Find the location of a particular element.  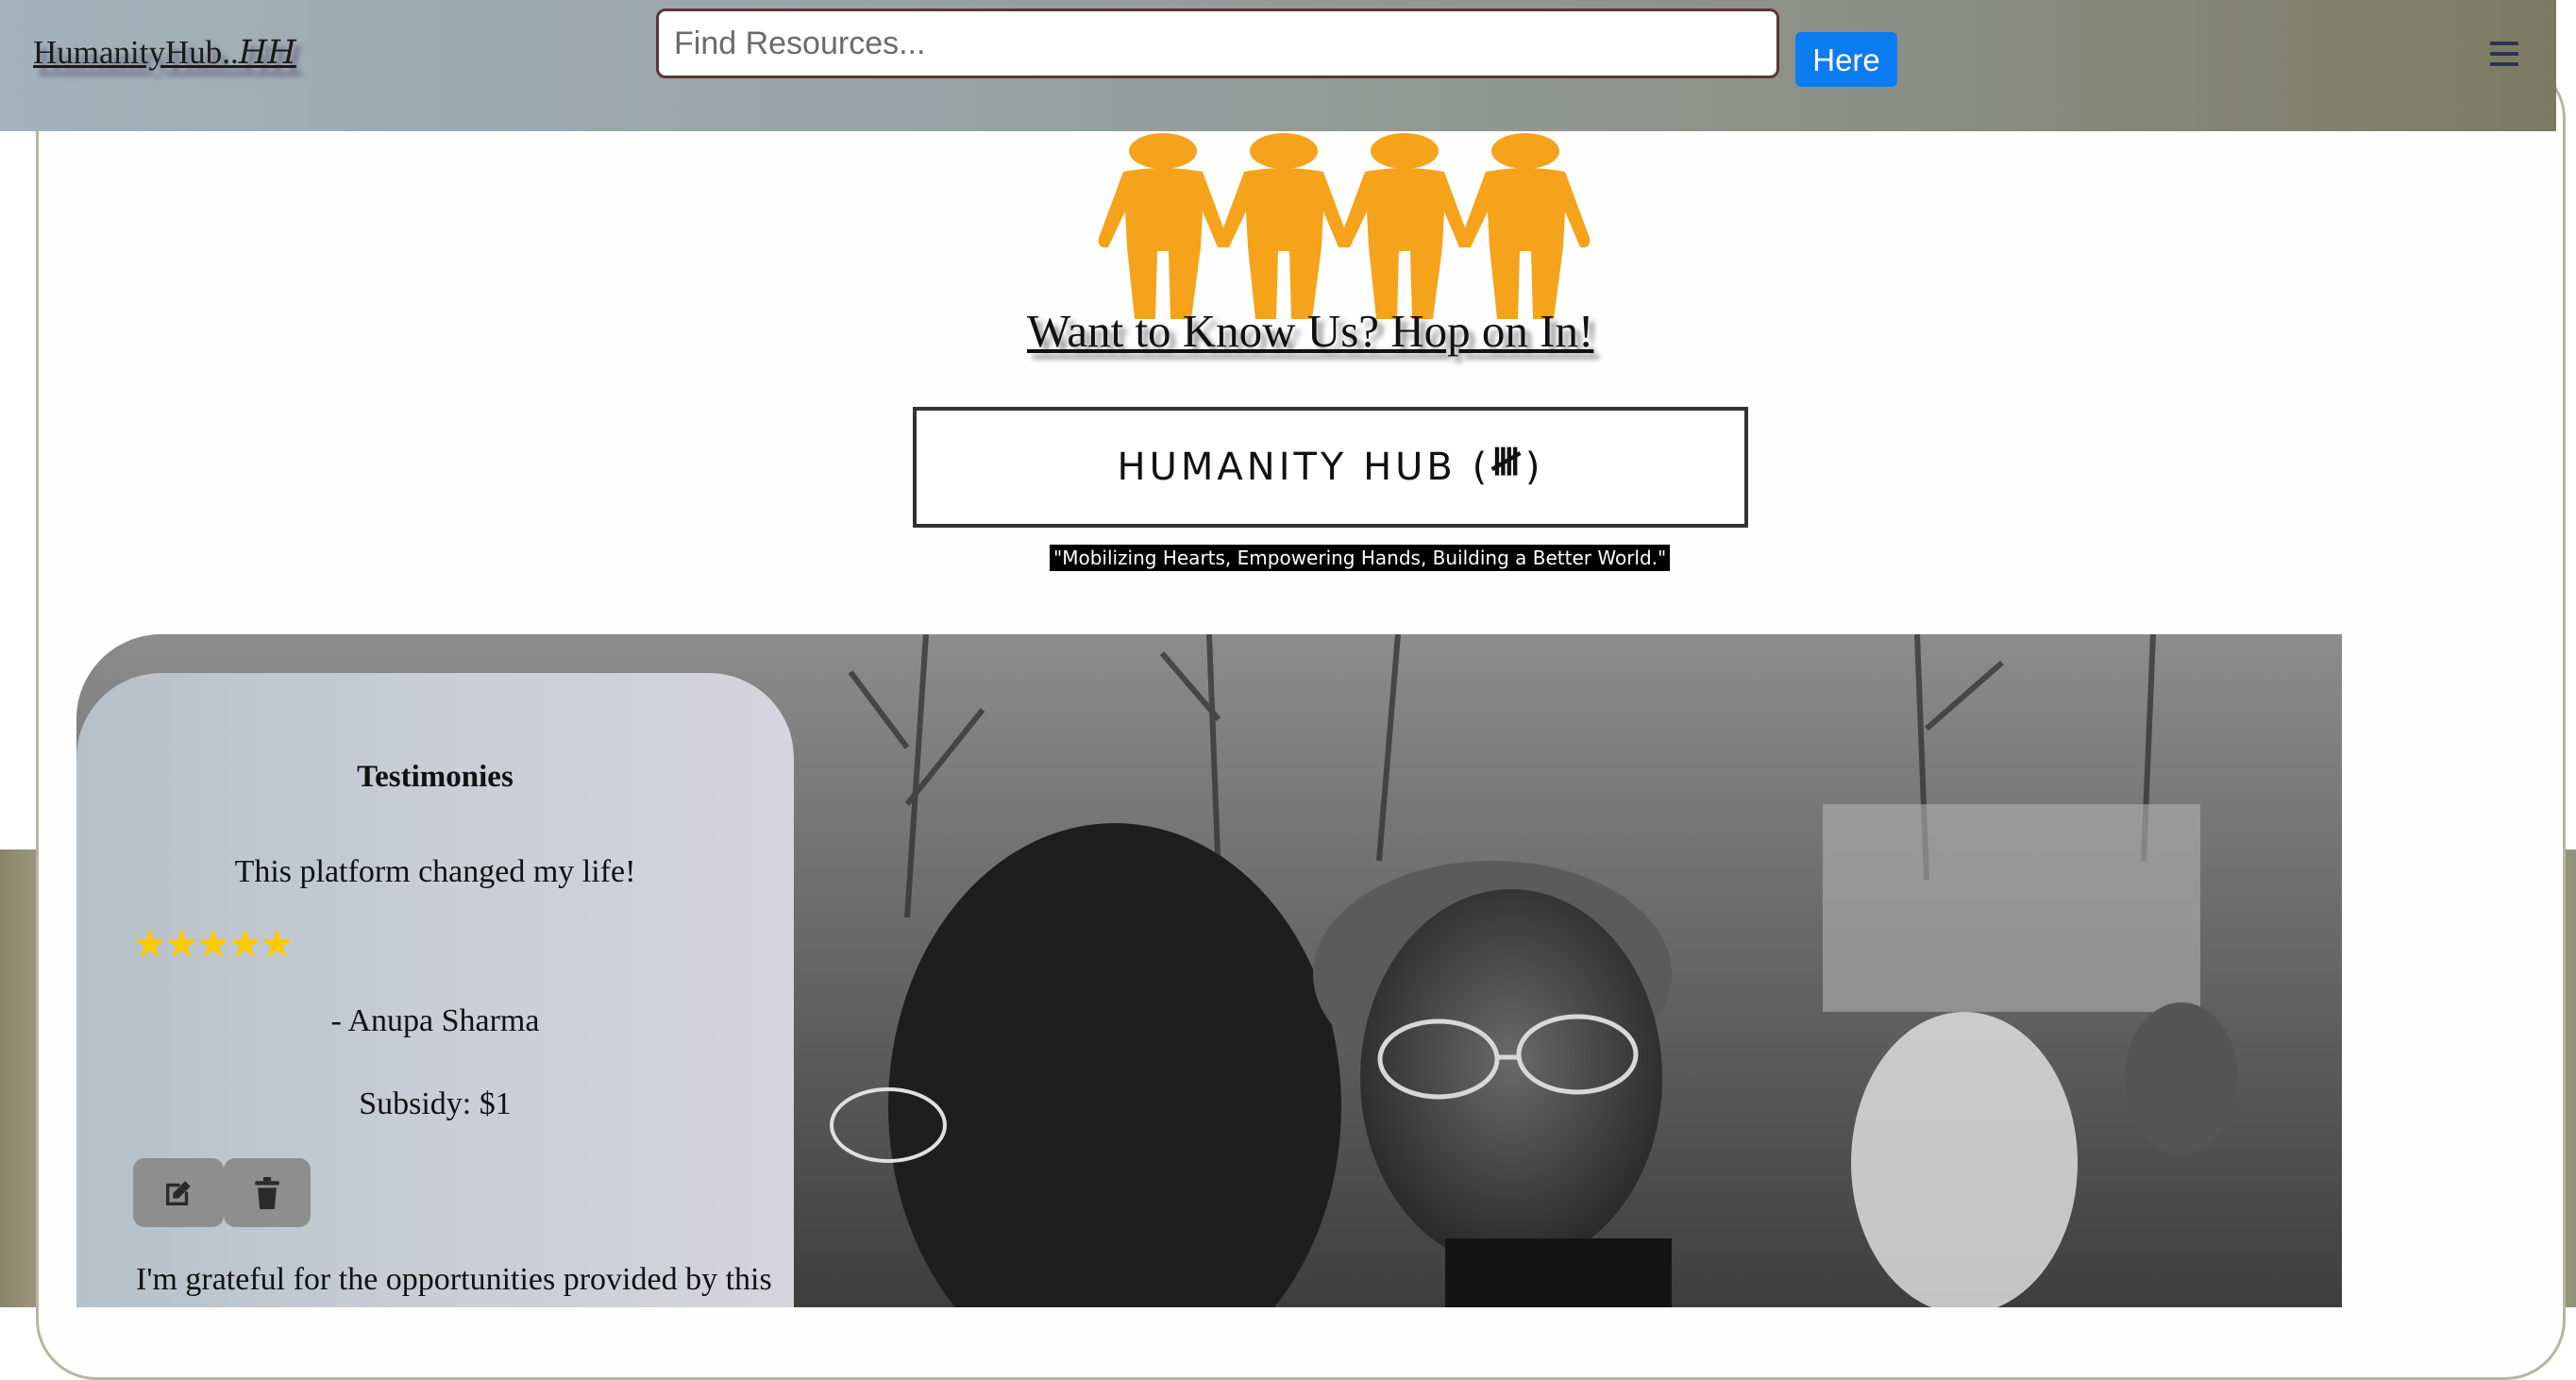

delete-testimonial-button is located at coordinates (267, 1192).